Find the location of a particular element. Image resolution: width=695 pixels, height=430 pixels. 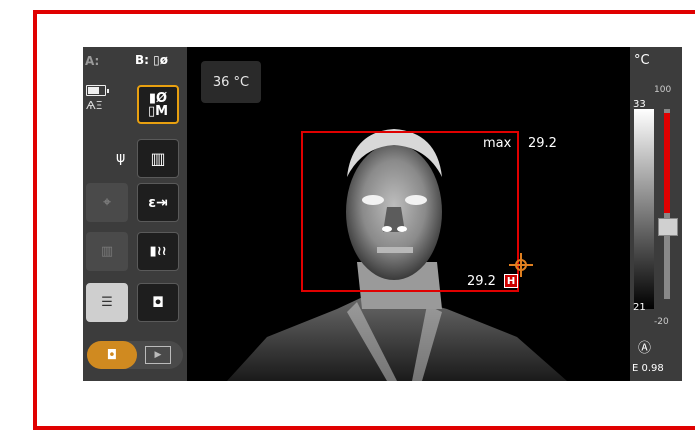

thermometer-icon: ▯ø is located at coordinates (158, 60).